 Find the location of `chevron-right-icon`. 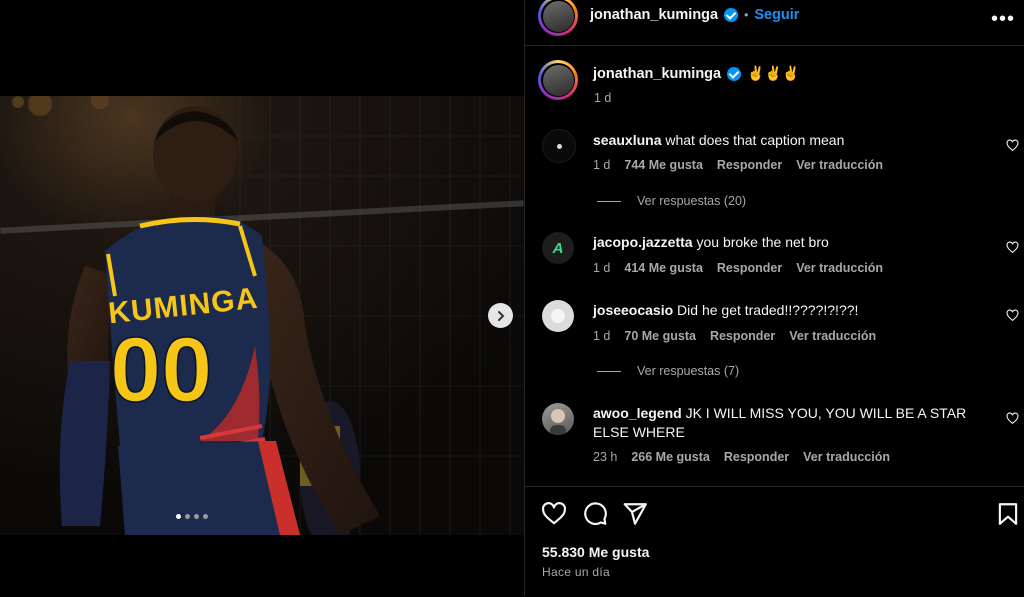

chevron-right-icon is located at coordinates (500, 315).